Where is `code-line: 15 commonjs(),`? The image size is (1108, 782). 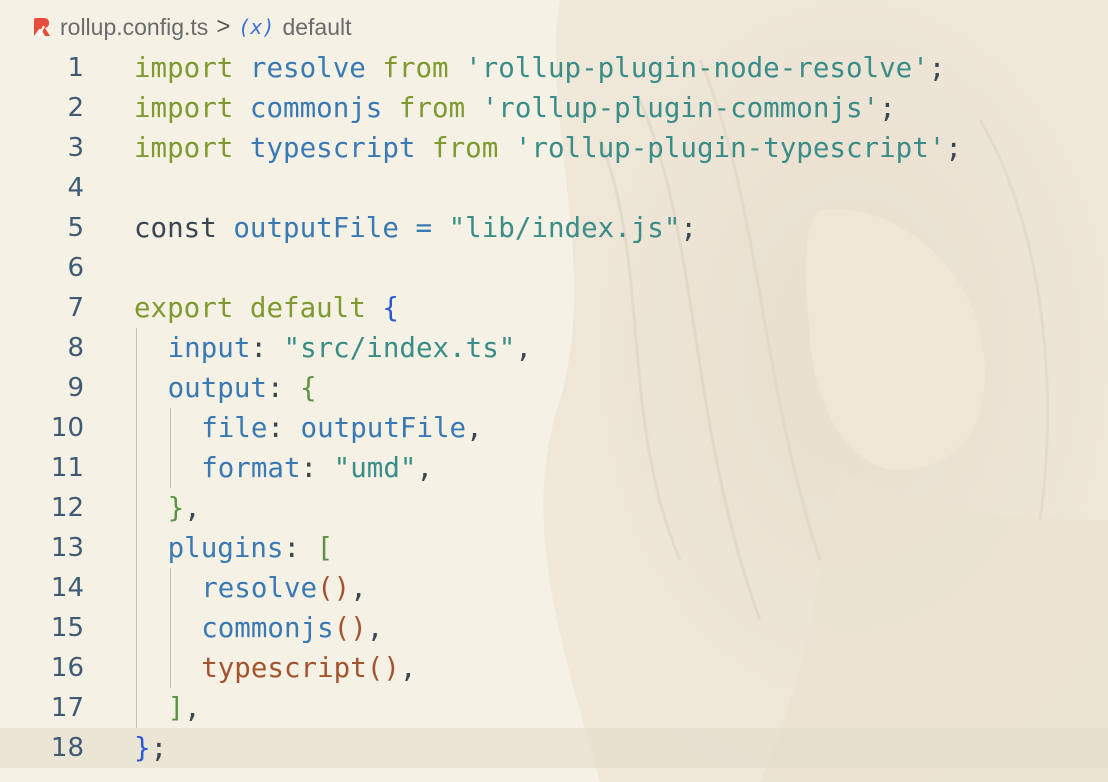
code-line: 15 commonjs(), is located at coordinates (554, 628).